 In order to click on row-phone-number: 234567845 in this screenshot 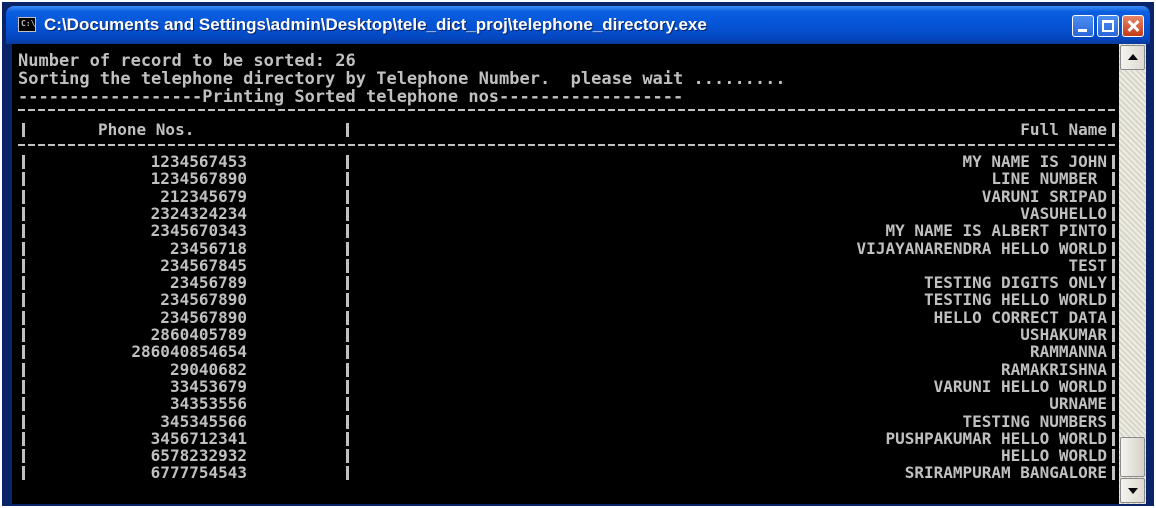, I will do `click(203, 265)`.